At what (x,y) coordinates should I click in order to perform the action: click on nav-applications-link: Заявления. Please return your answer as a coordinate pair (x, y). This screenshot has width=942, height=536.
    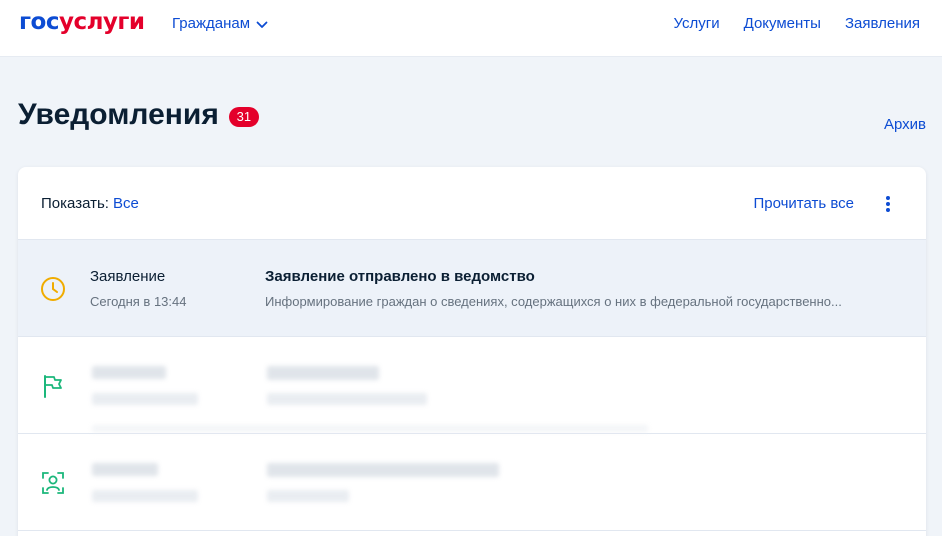
    Looking at the image, I should click on (882, 24).